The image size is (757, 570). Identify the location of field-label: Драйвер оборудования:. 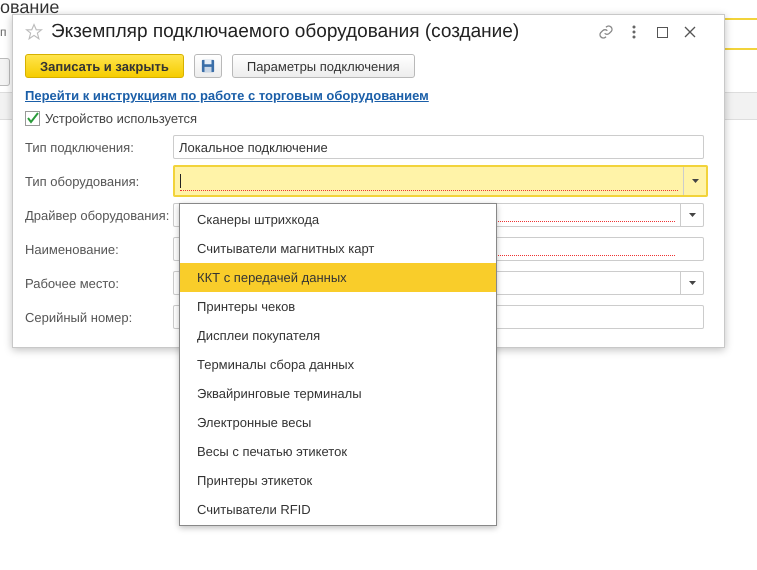
(97, 215).